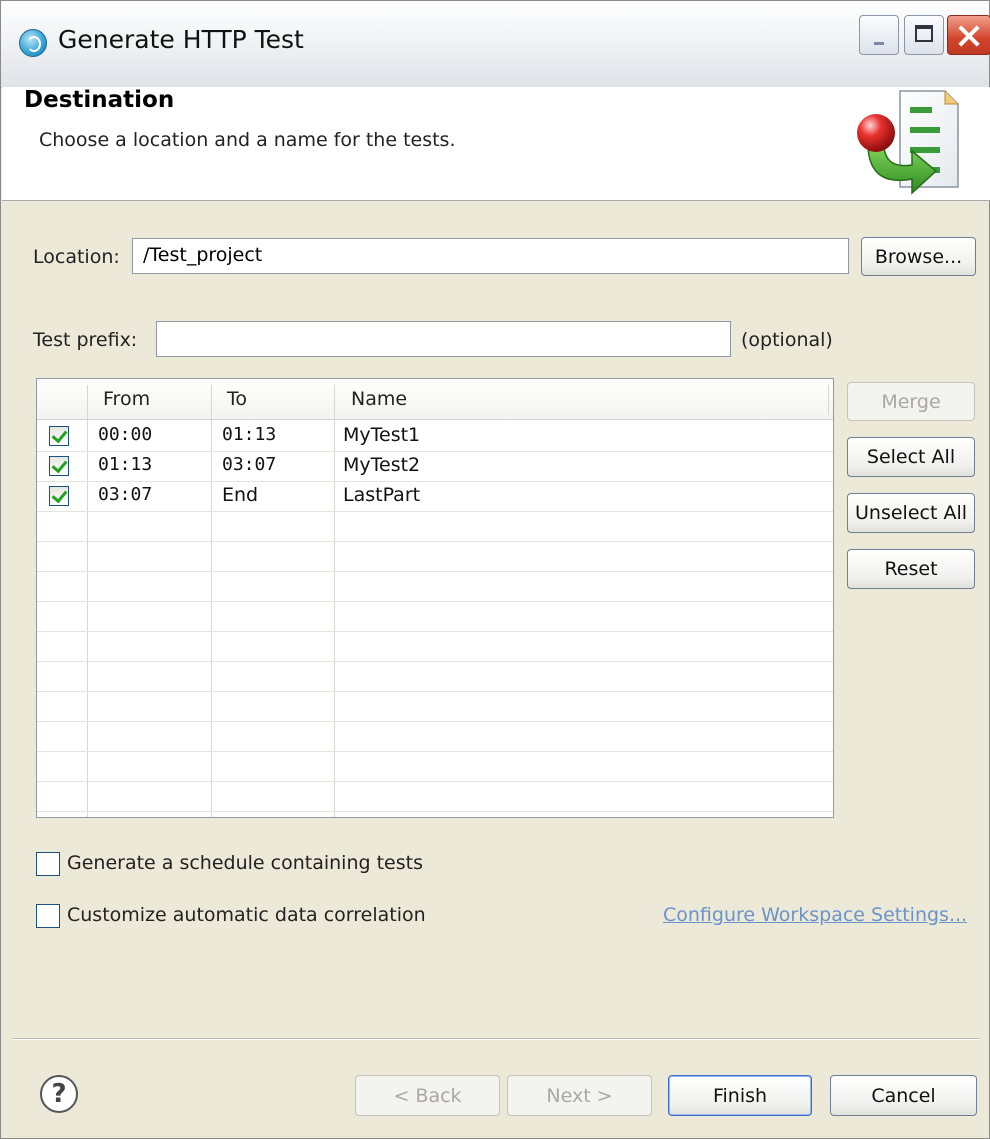 The width and height of the screenshot is (990, 1139). Describe the element at coordinates (908, 142) in the screenshot. I see `wizard-generate-icon` at that location.